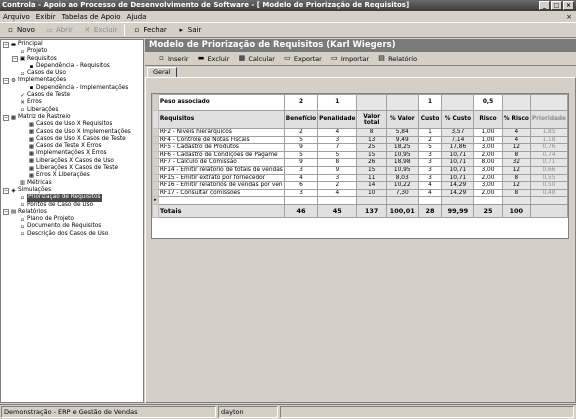  What do you see at coordinates (72, 95) in the screenshot?
I see `tree-item-casos-de-teste: ✓ Casos de Teste` at bounding box center [72, 95].